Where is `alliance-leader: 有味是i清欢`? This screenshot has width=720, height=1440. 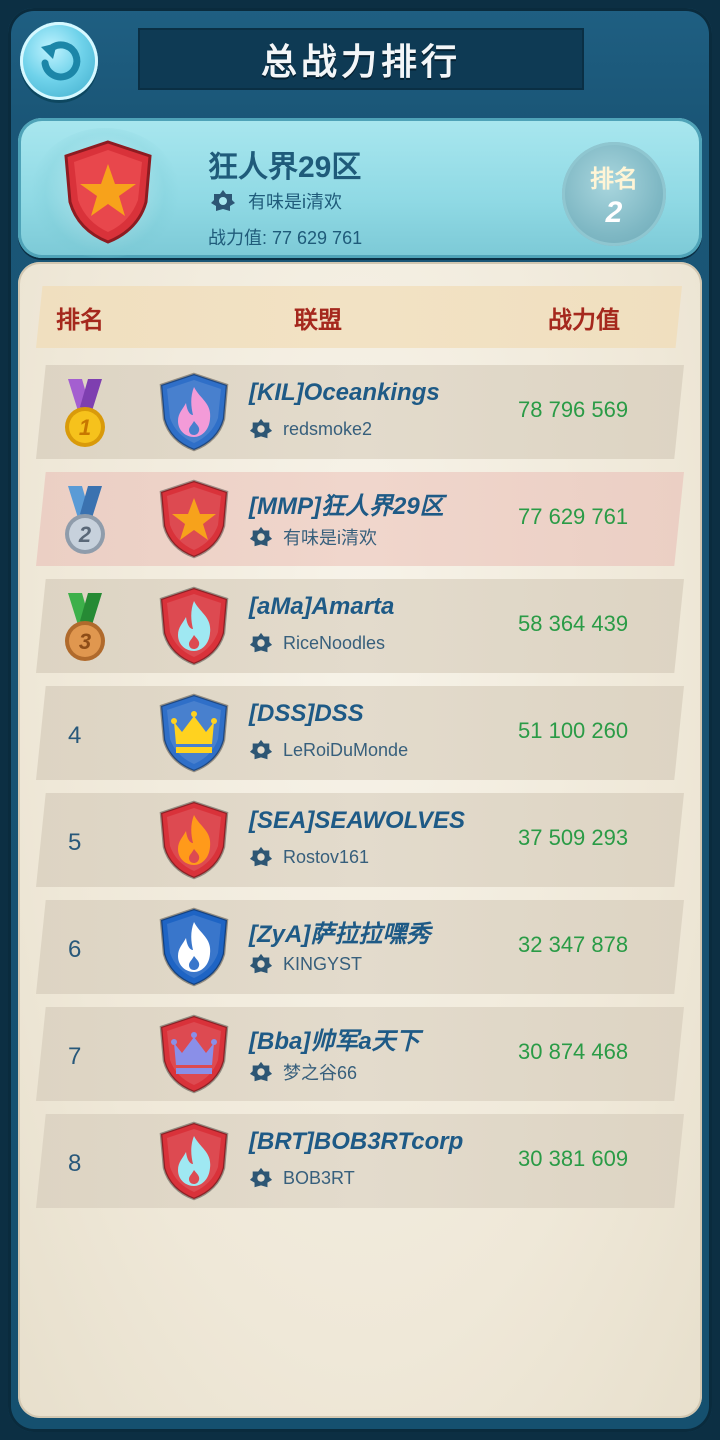
alliance-leader: 有味是i清欢 is located at coordinates (313, 537).